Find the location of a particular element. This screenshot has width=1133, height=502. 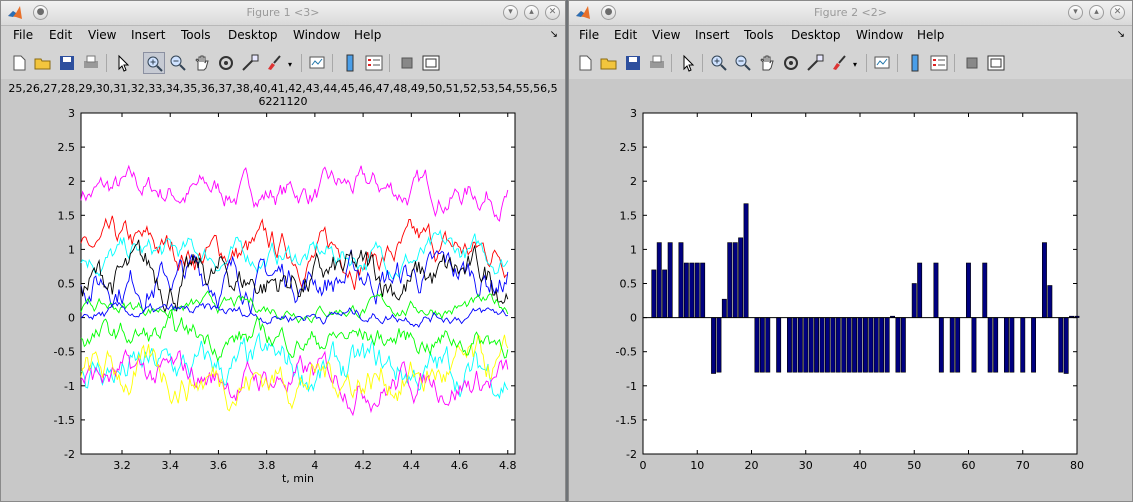

y-tick-label: -0.5 is located at coordinates (626, 352).